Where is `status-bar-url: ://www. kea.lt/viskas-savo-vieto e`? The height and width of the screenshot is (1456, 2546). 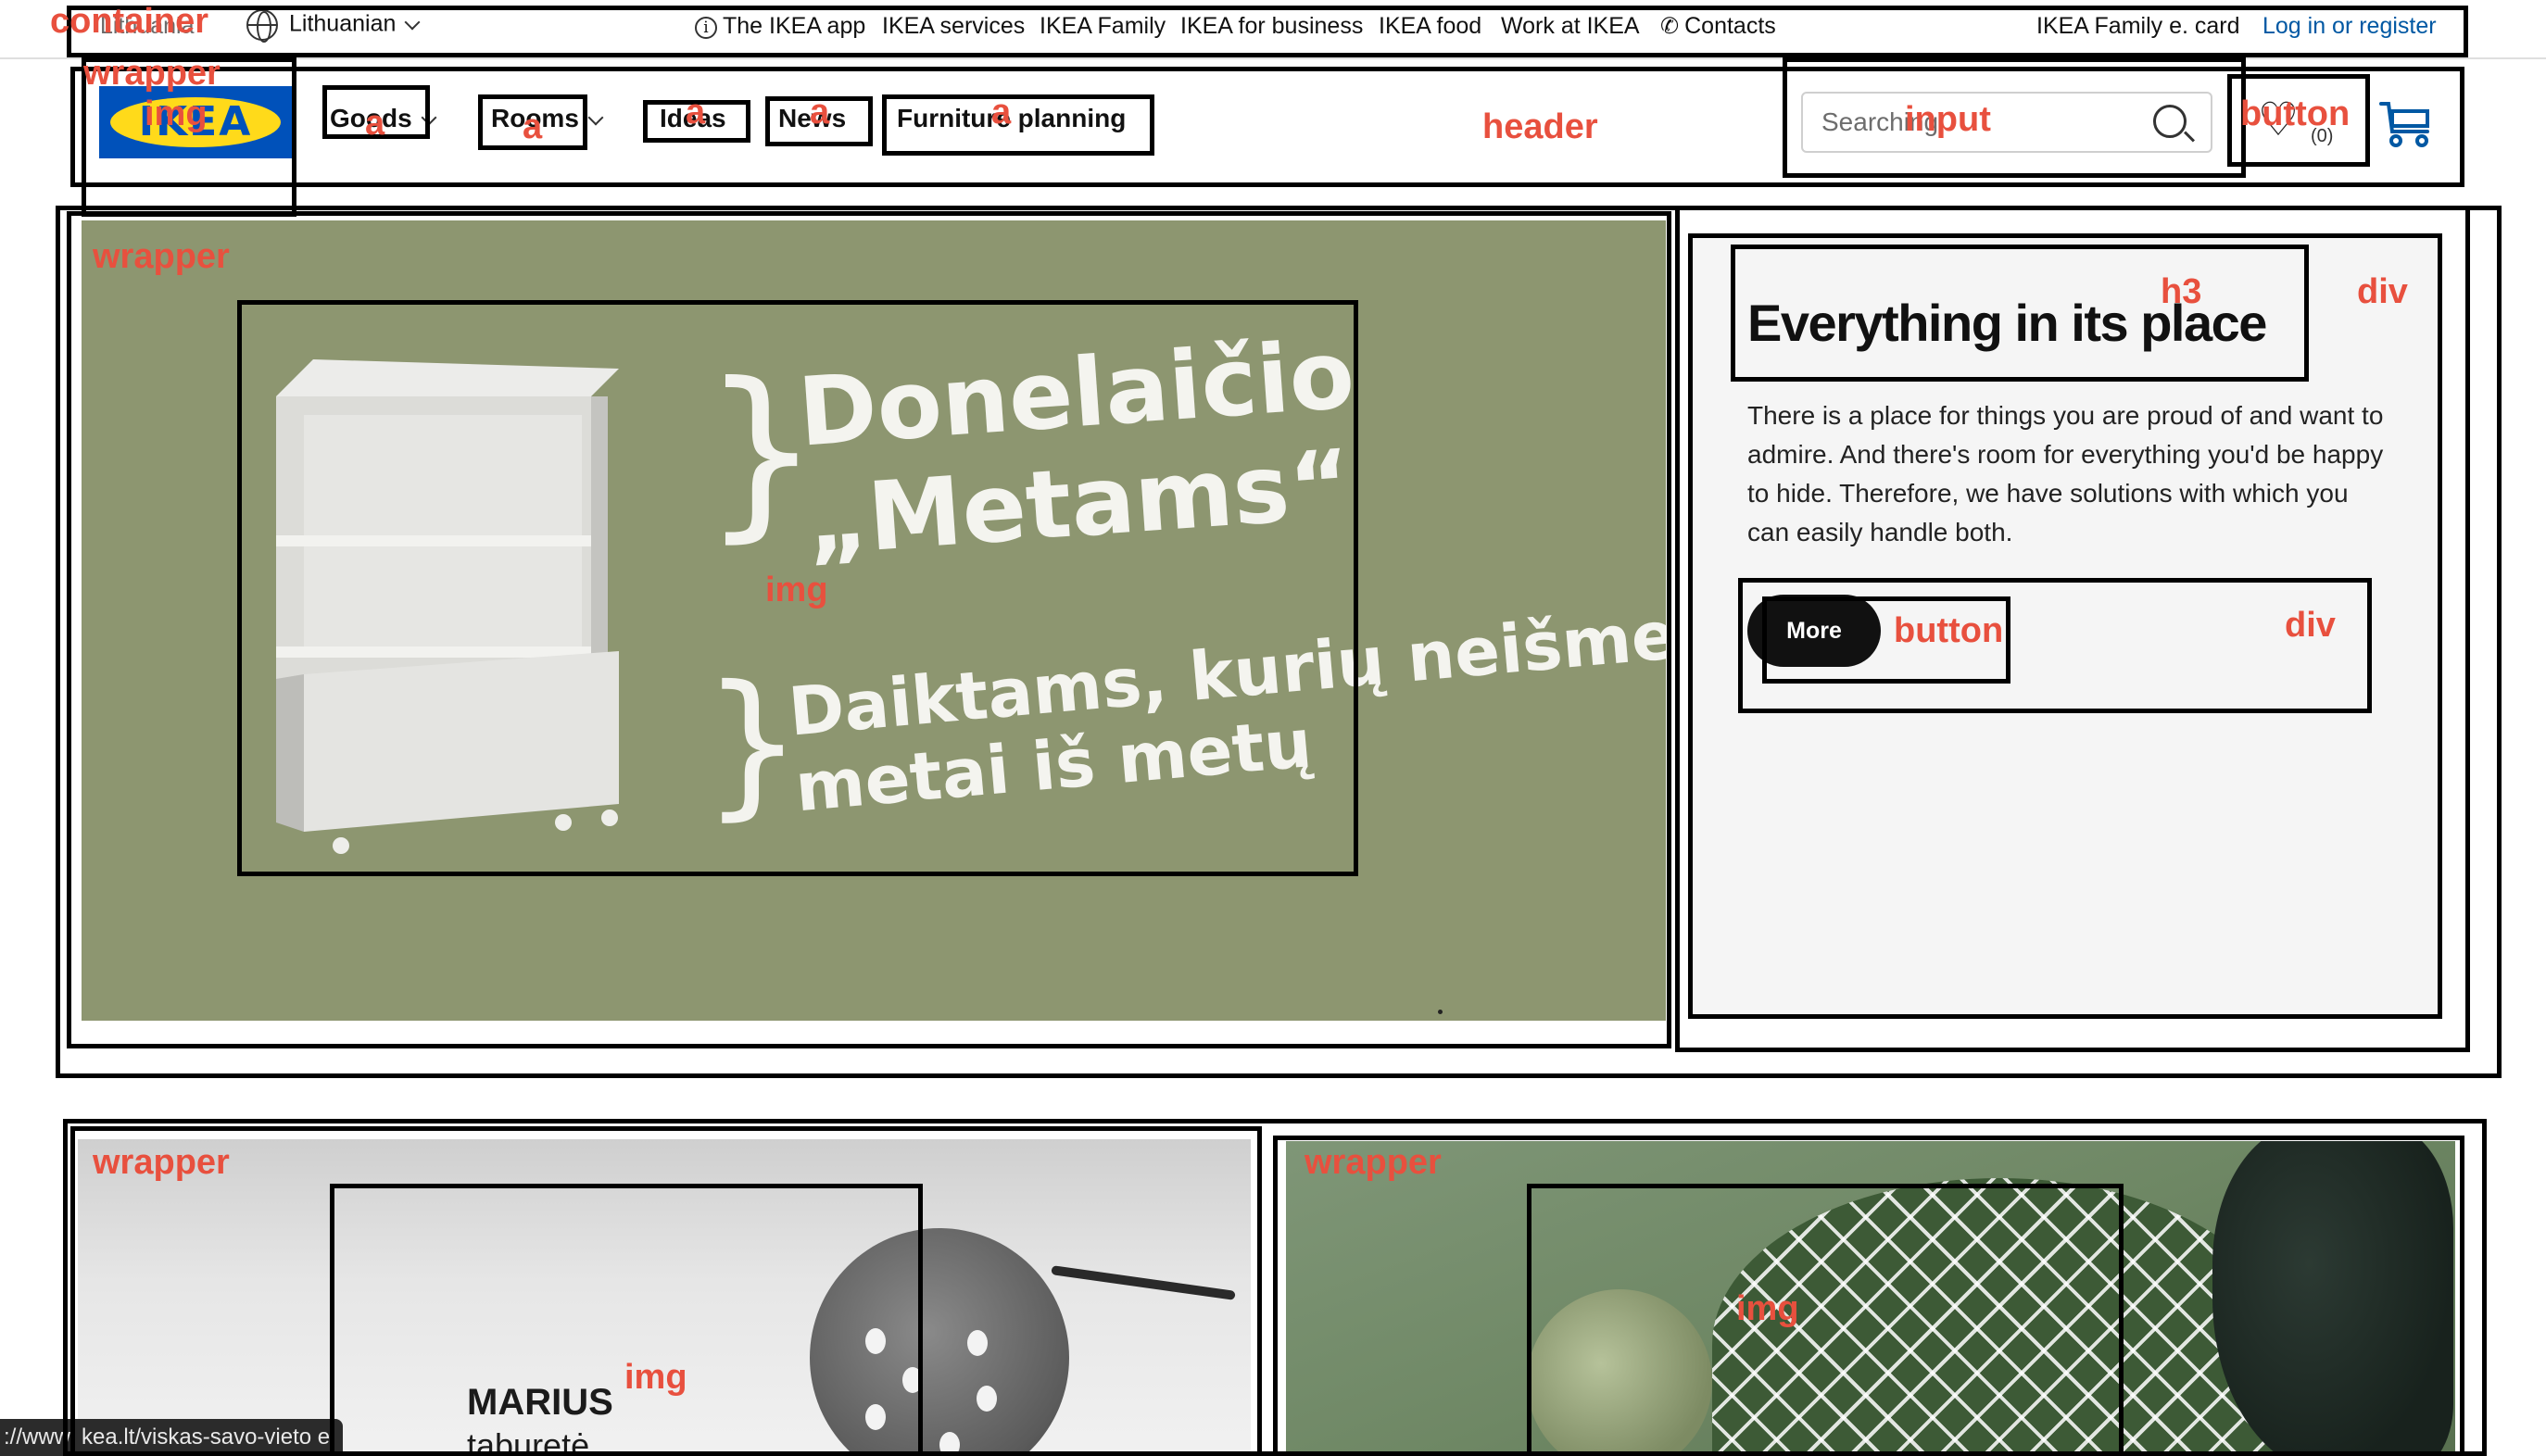 status-bar-url: ://www. kea.lt/viskas-savo-vieto e is located at coordinates (172, 1437).